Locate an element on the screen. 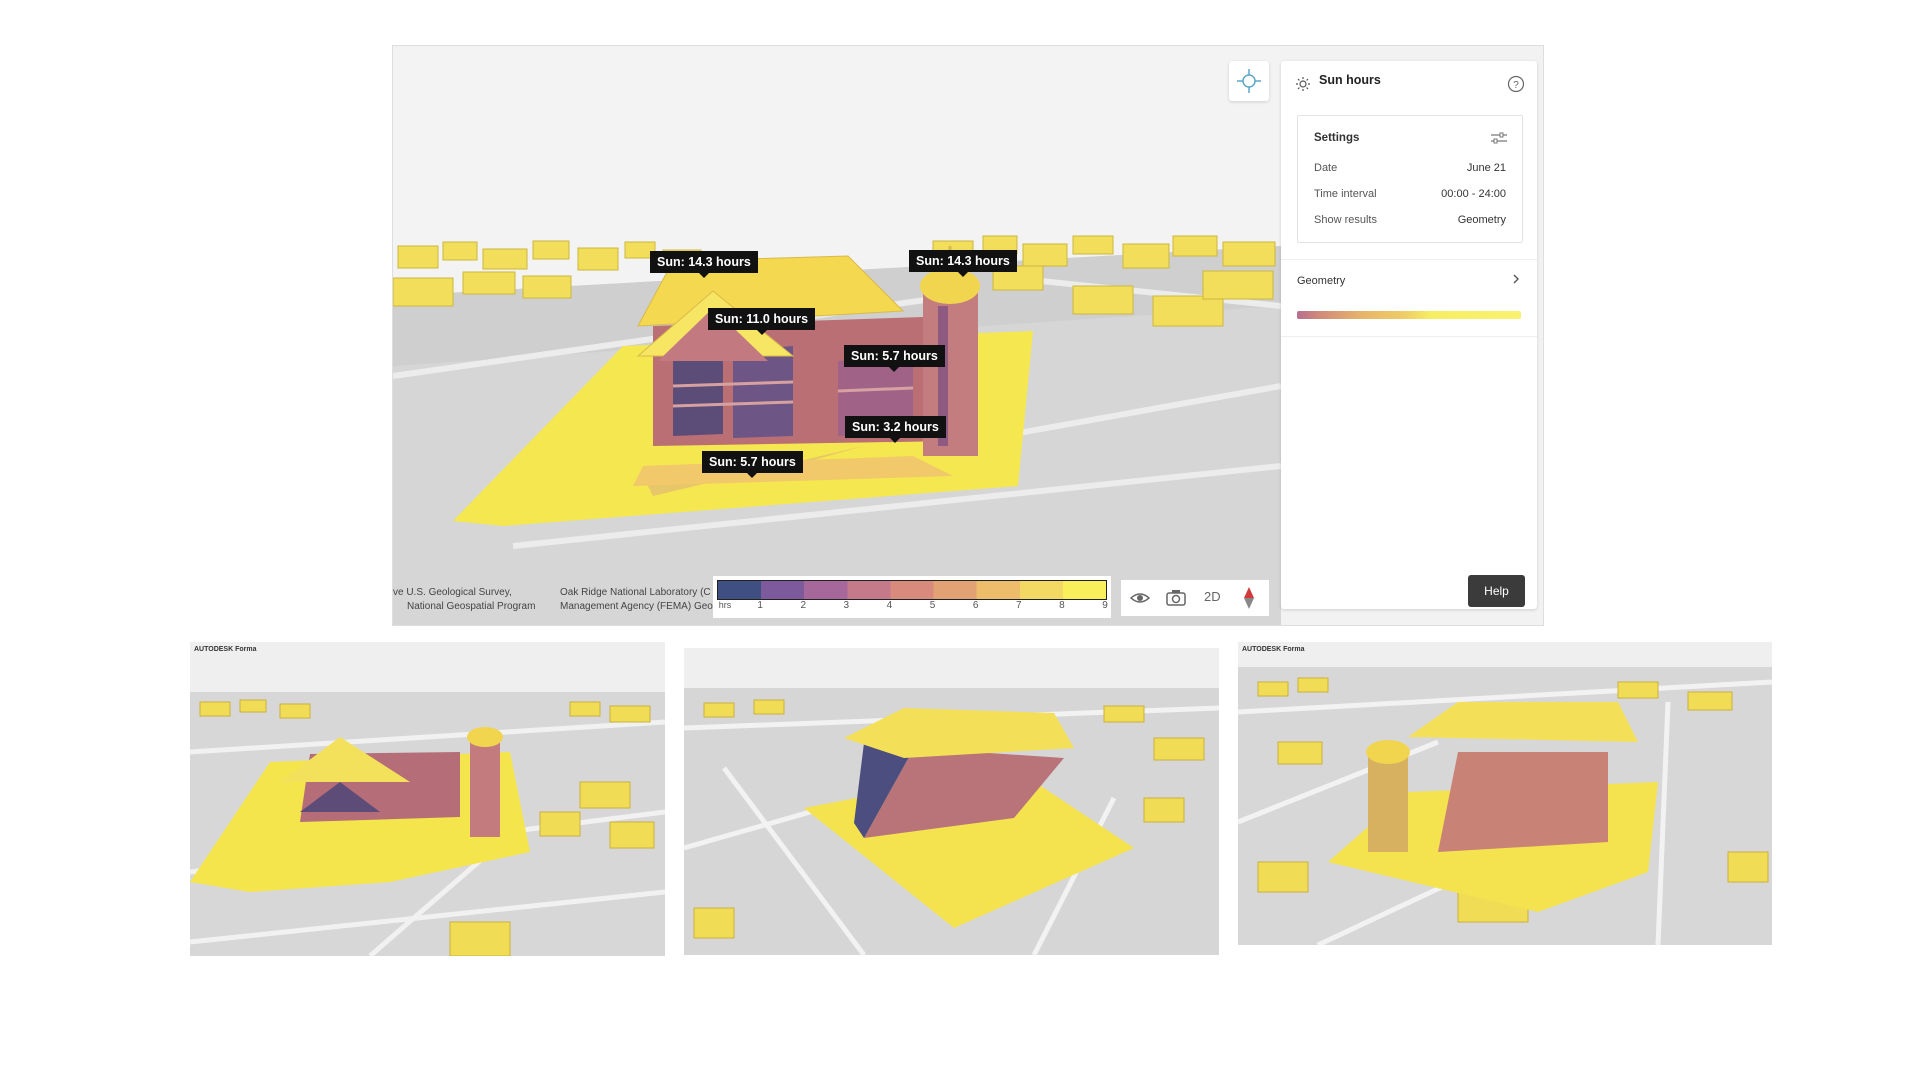 This screenshot has height=1080, width=1920. geometry-distribution-bar is located at coordinates (1409, 315).